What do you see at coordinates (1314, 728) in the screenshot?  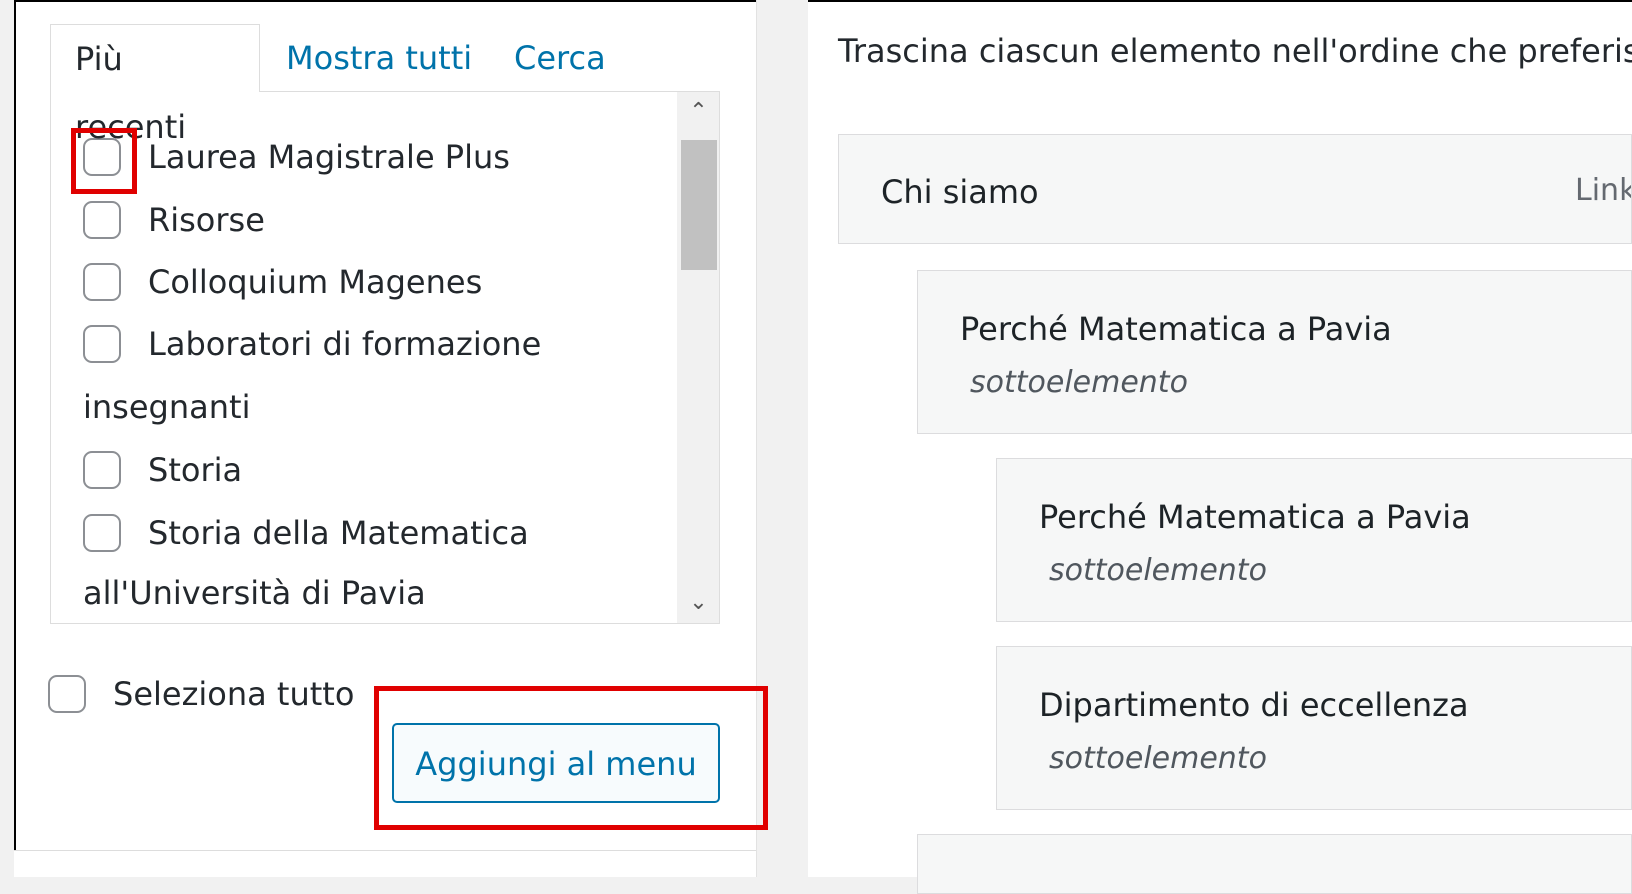 I see `menu-item-subitem: Dipartimento di eccellenza sottoelemento` at bounding box center [1314, 728].